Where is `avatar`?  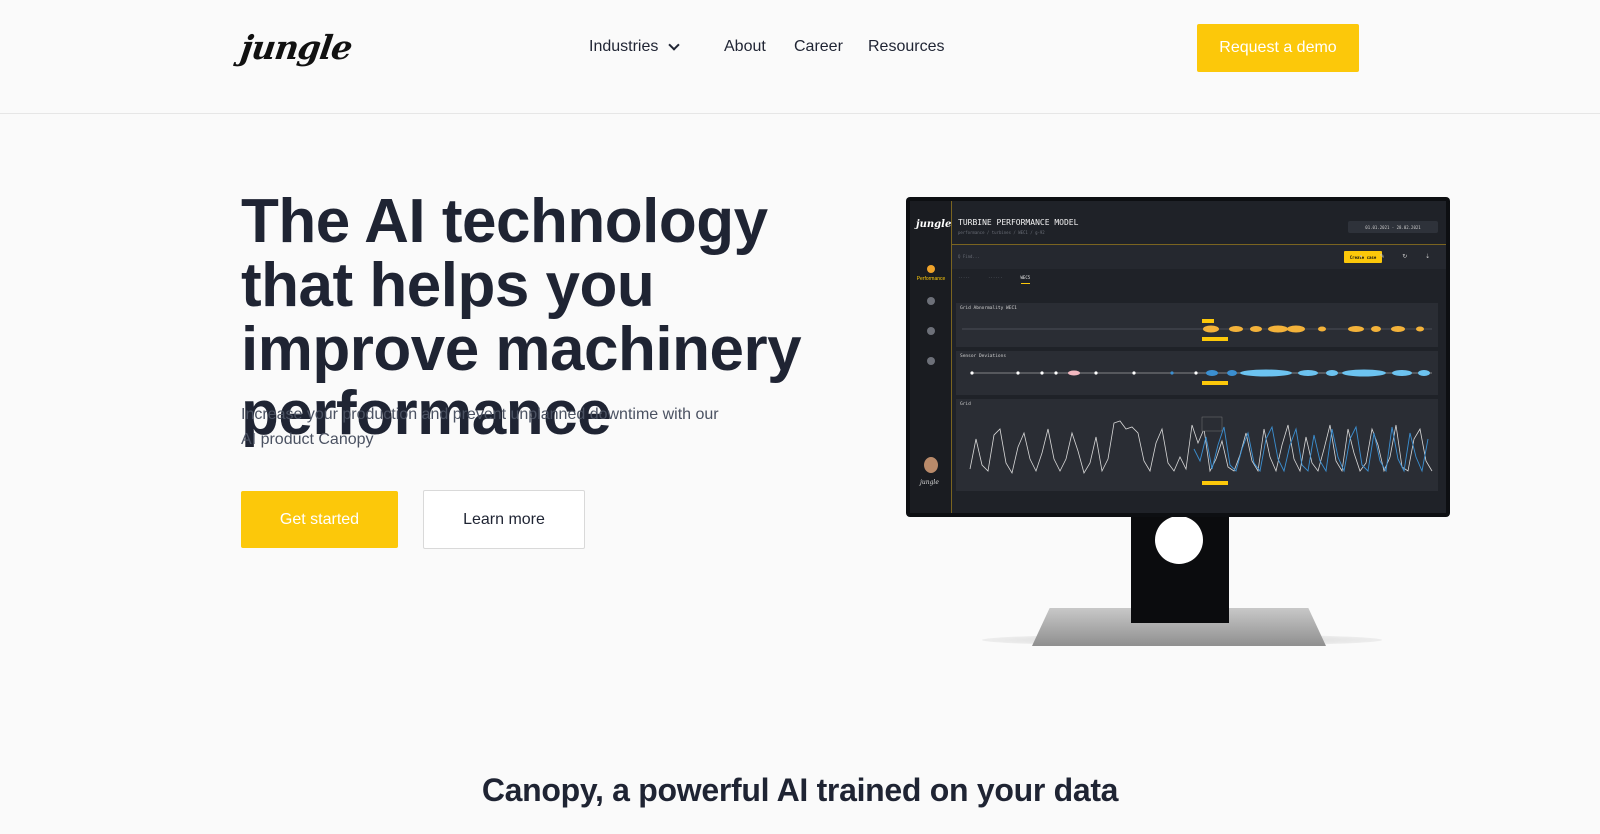 avatar is located at coordinates (931, 465).